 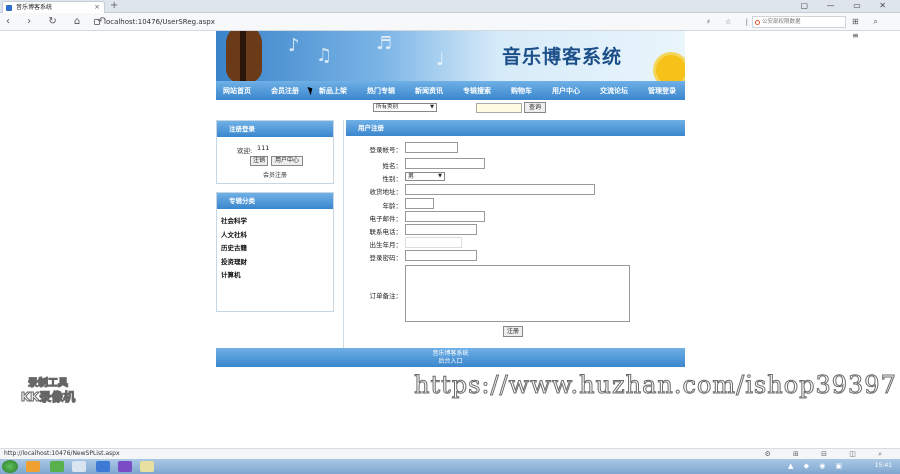 What do you see at coordinates (343, 242) in the screenshot?
I see `column-divider` at bounding box center [343, 242].